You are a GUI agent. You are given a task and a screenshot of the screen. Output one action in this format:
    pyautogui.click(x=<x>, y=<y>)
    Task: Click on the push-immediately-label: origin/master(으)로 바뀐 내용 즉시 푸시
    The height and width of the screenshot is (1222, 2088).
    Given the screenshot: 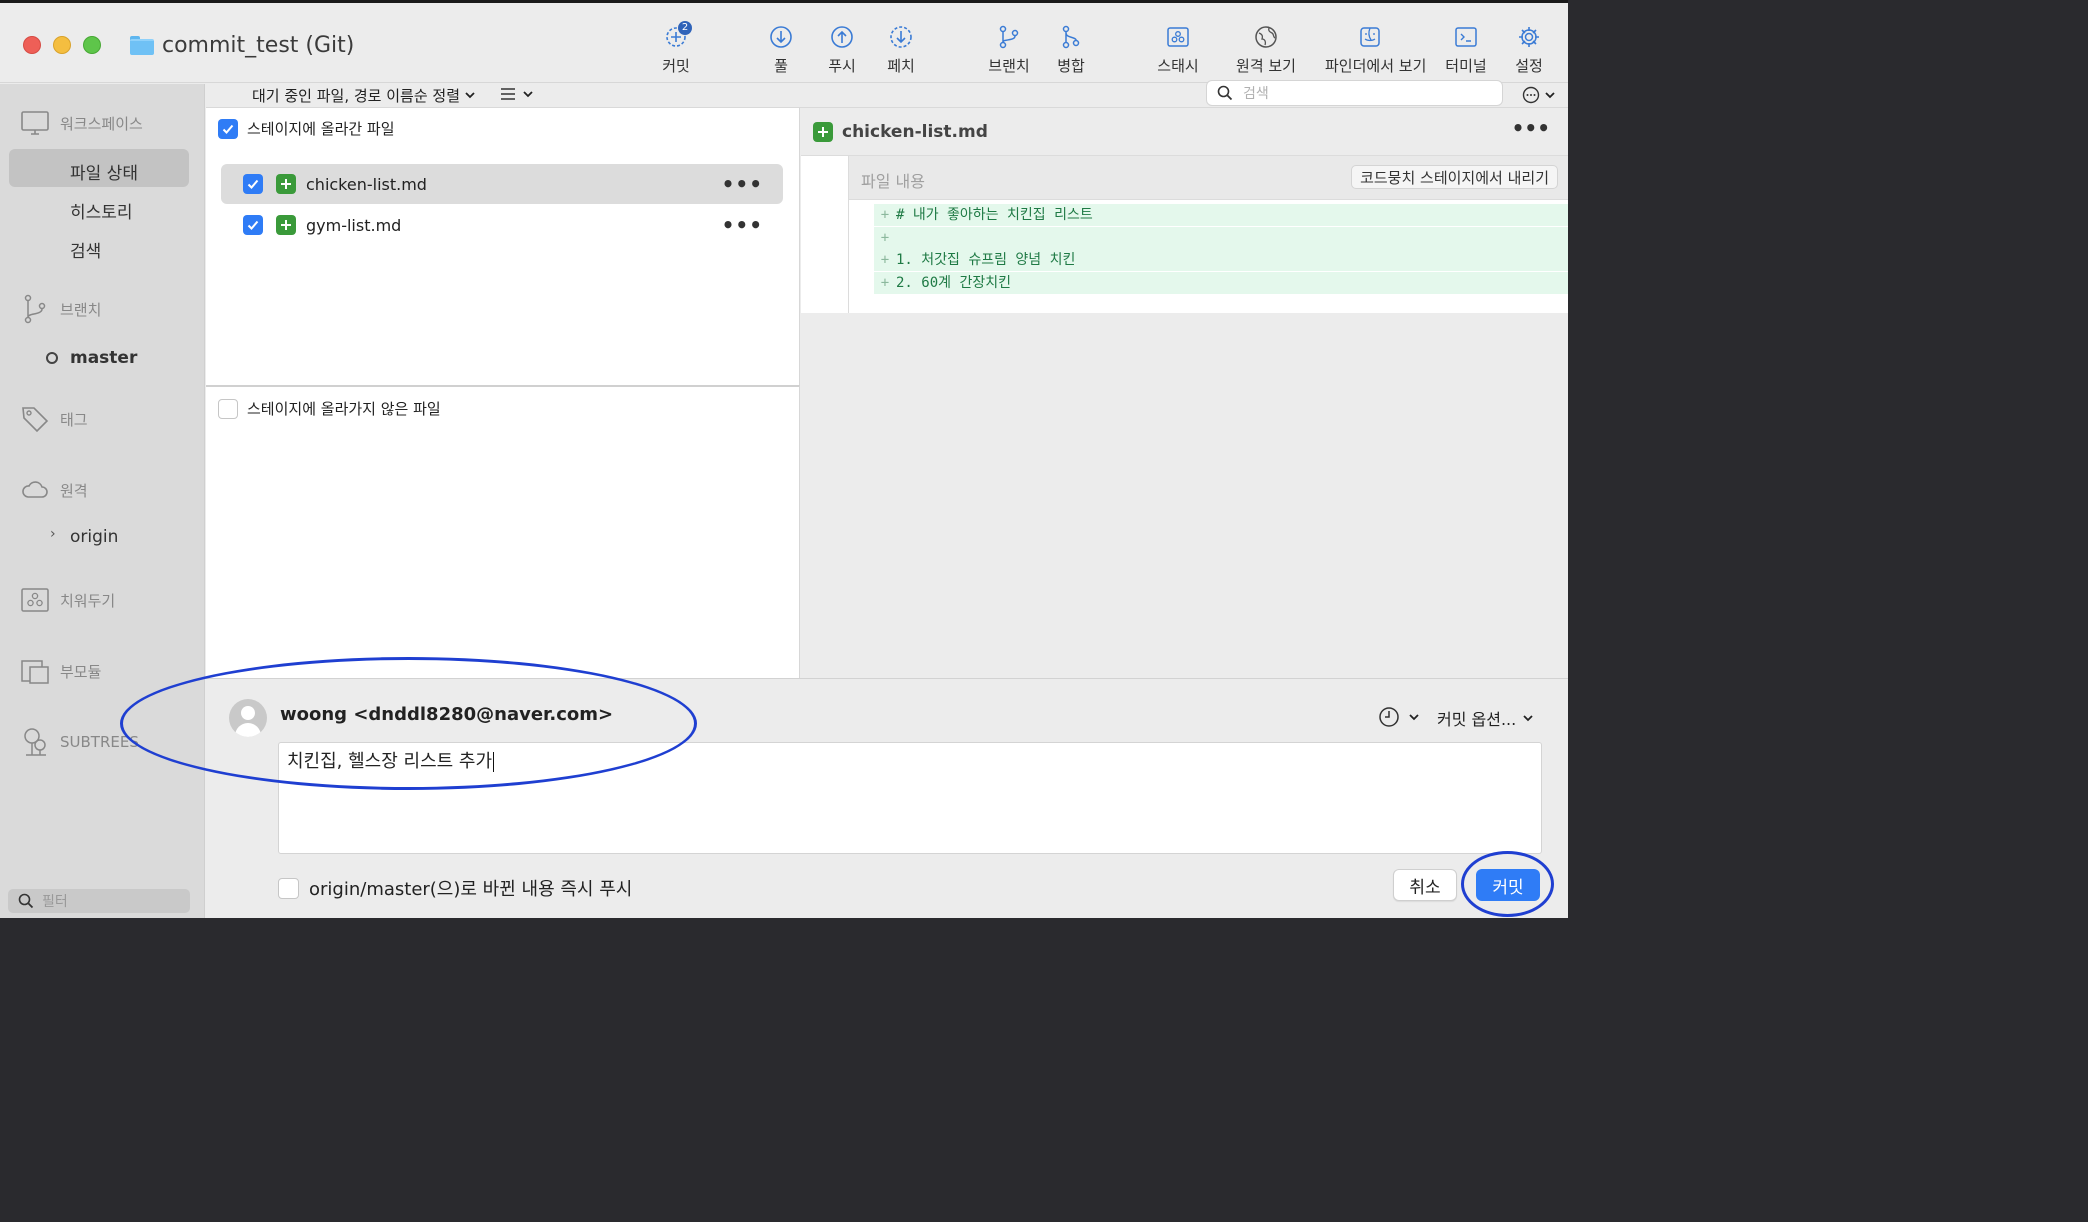 What is the action you would take?
    pyautogui.click(x=471, y=889)
    